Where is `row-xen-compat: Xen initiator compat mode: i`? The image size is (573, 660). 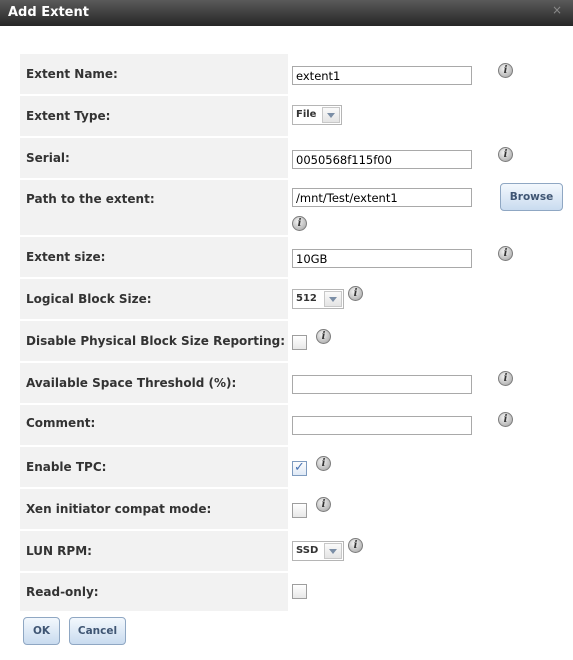 row-xen-compat: Xen initiator compat mode: i is located at coordinates (296, 509).